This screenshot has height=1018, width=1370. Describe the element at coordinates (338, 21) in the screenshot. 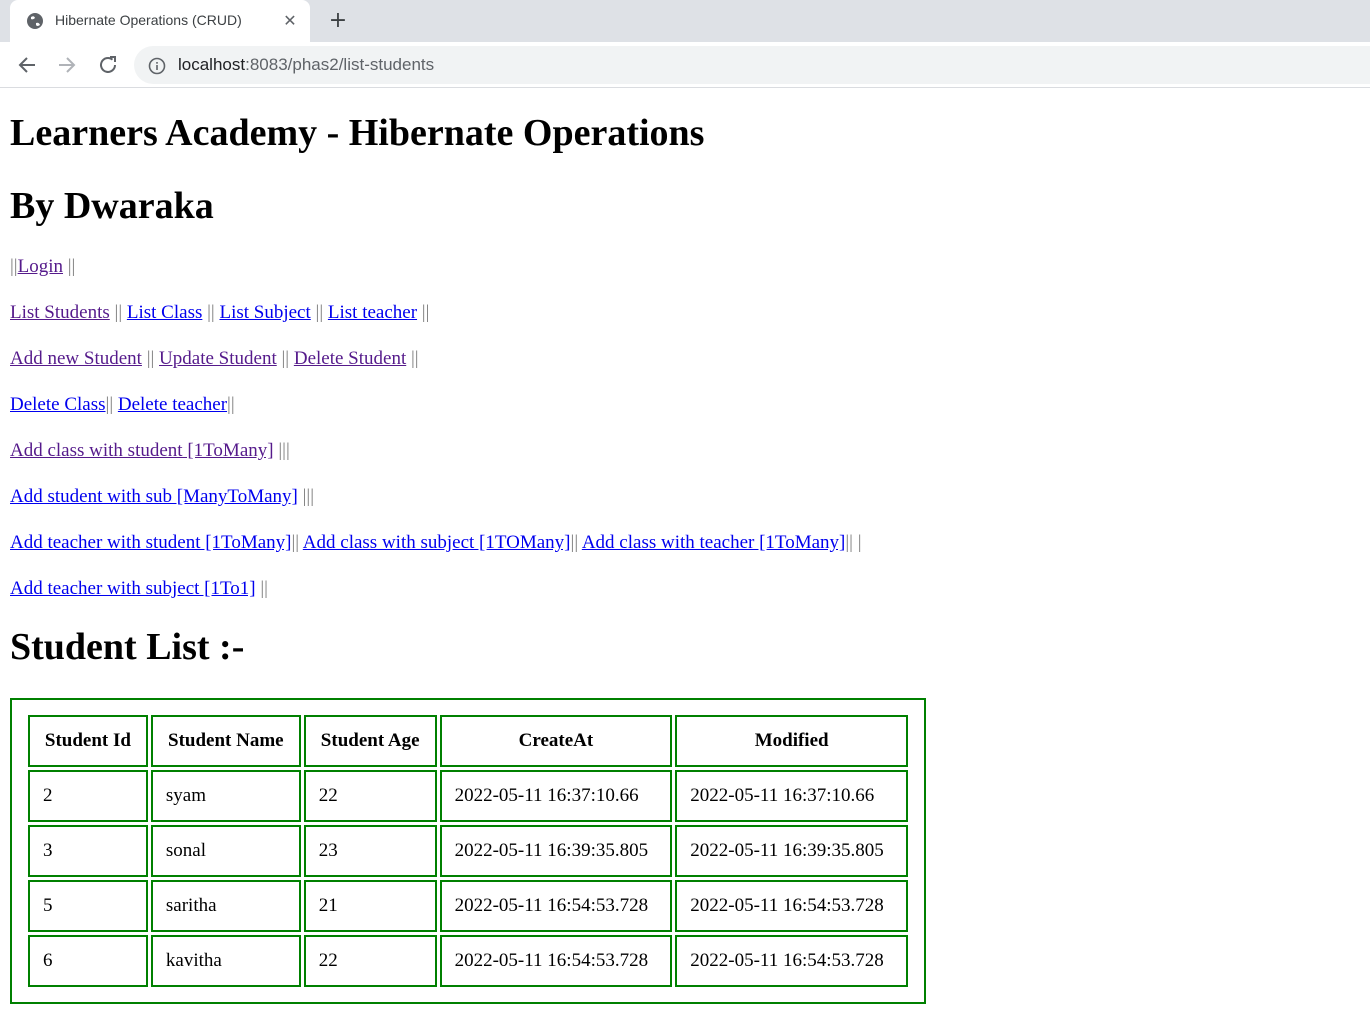

I see `new-tab-icon: +` at that location.